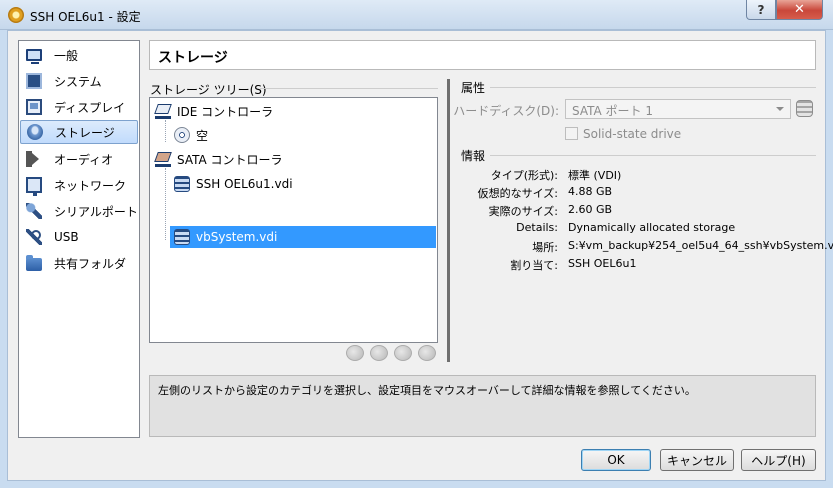 This screenshot has height=488, width=833. I want to click on sidebar-item-storage: ストレージ, so click(79, 132).